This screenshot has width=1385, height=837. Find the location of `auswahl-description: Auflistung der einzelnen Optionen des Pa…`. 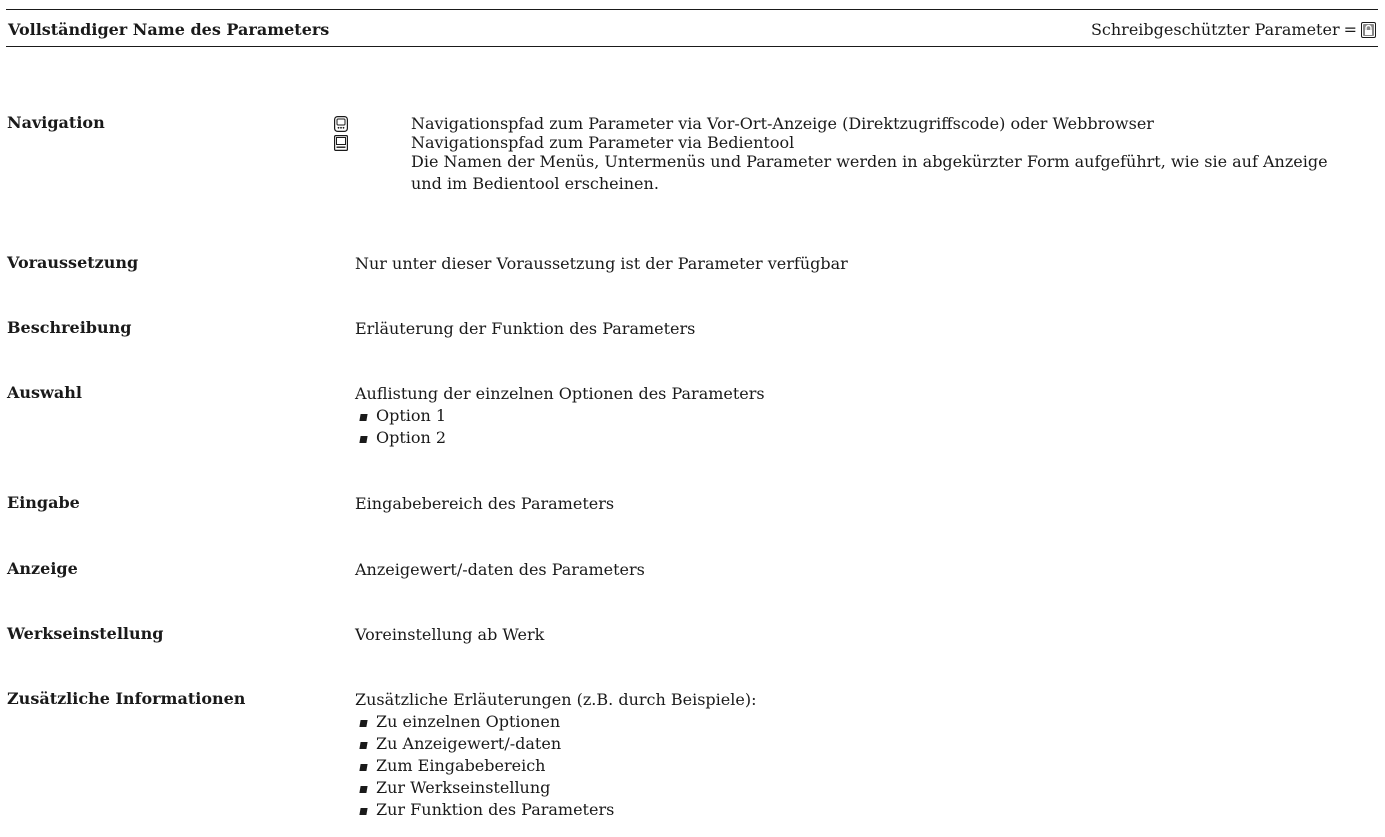

auswahl-description: Auflistung der einzelnen Optionen des Pa… is located at coordinates (560, 393).